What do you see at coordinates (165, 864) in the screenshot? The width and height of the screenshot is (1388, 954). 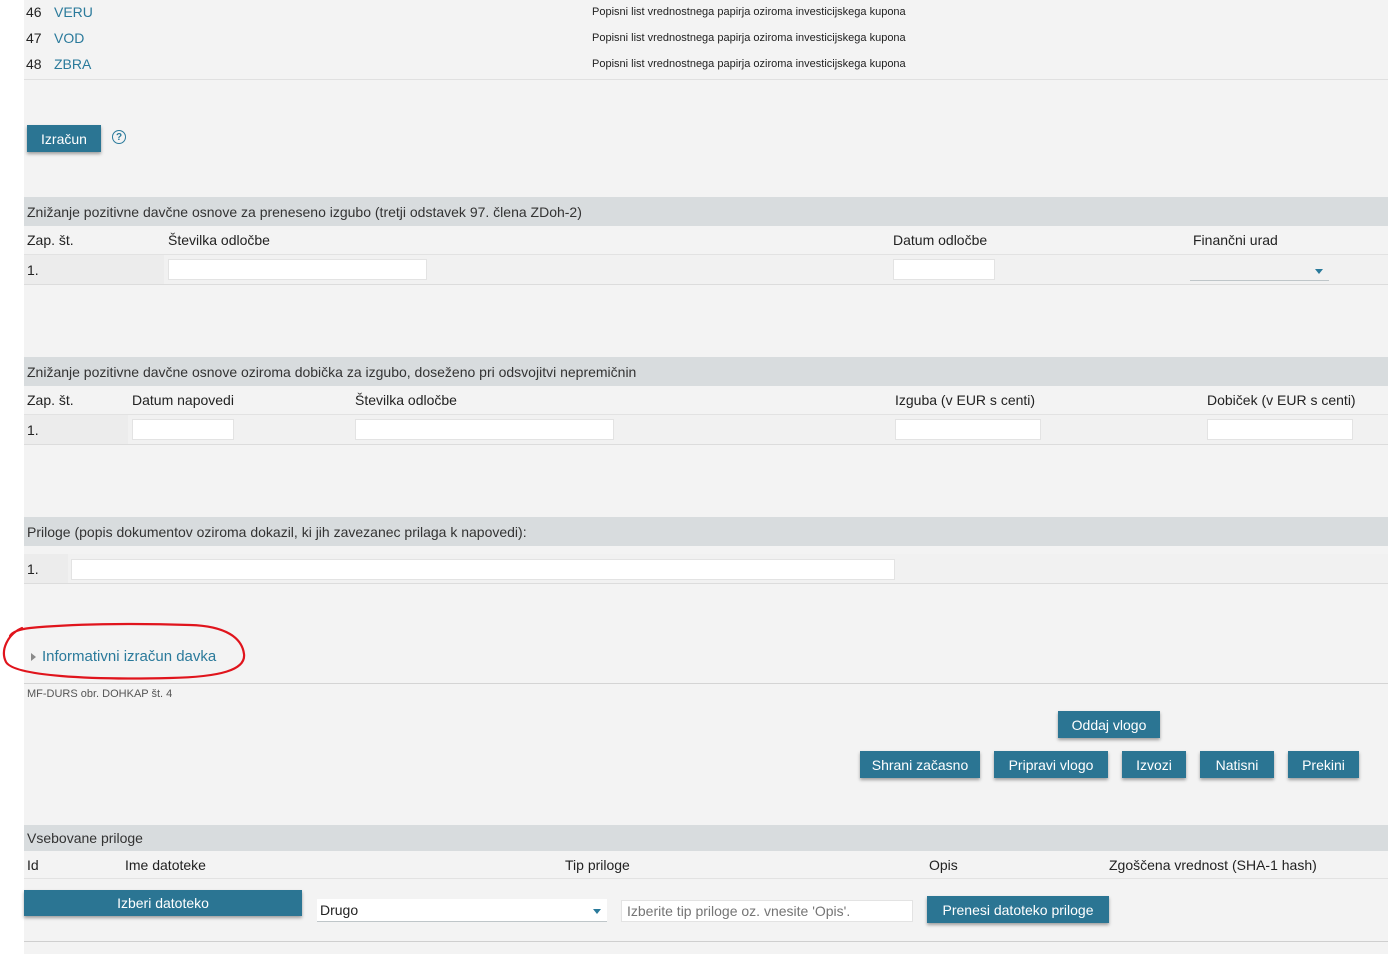 I see `column-header: Ime datoteke` at bounding box center [165, 864].